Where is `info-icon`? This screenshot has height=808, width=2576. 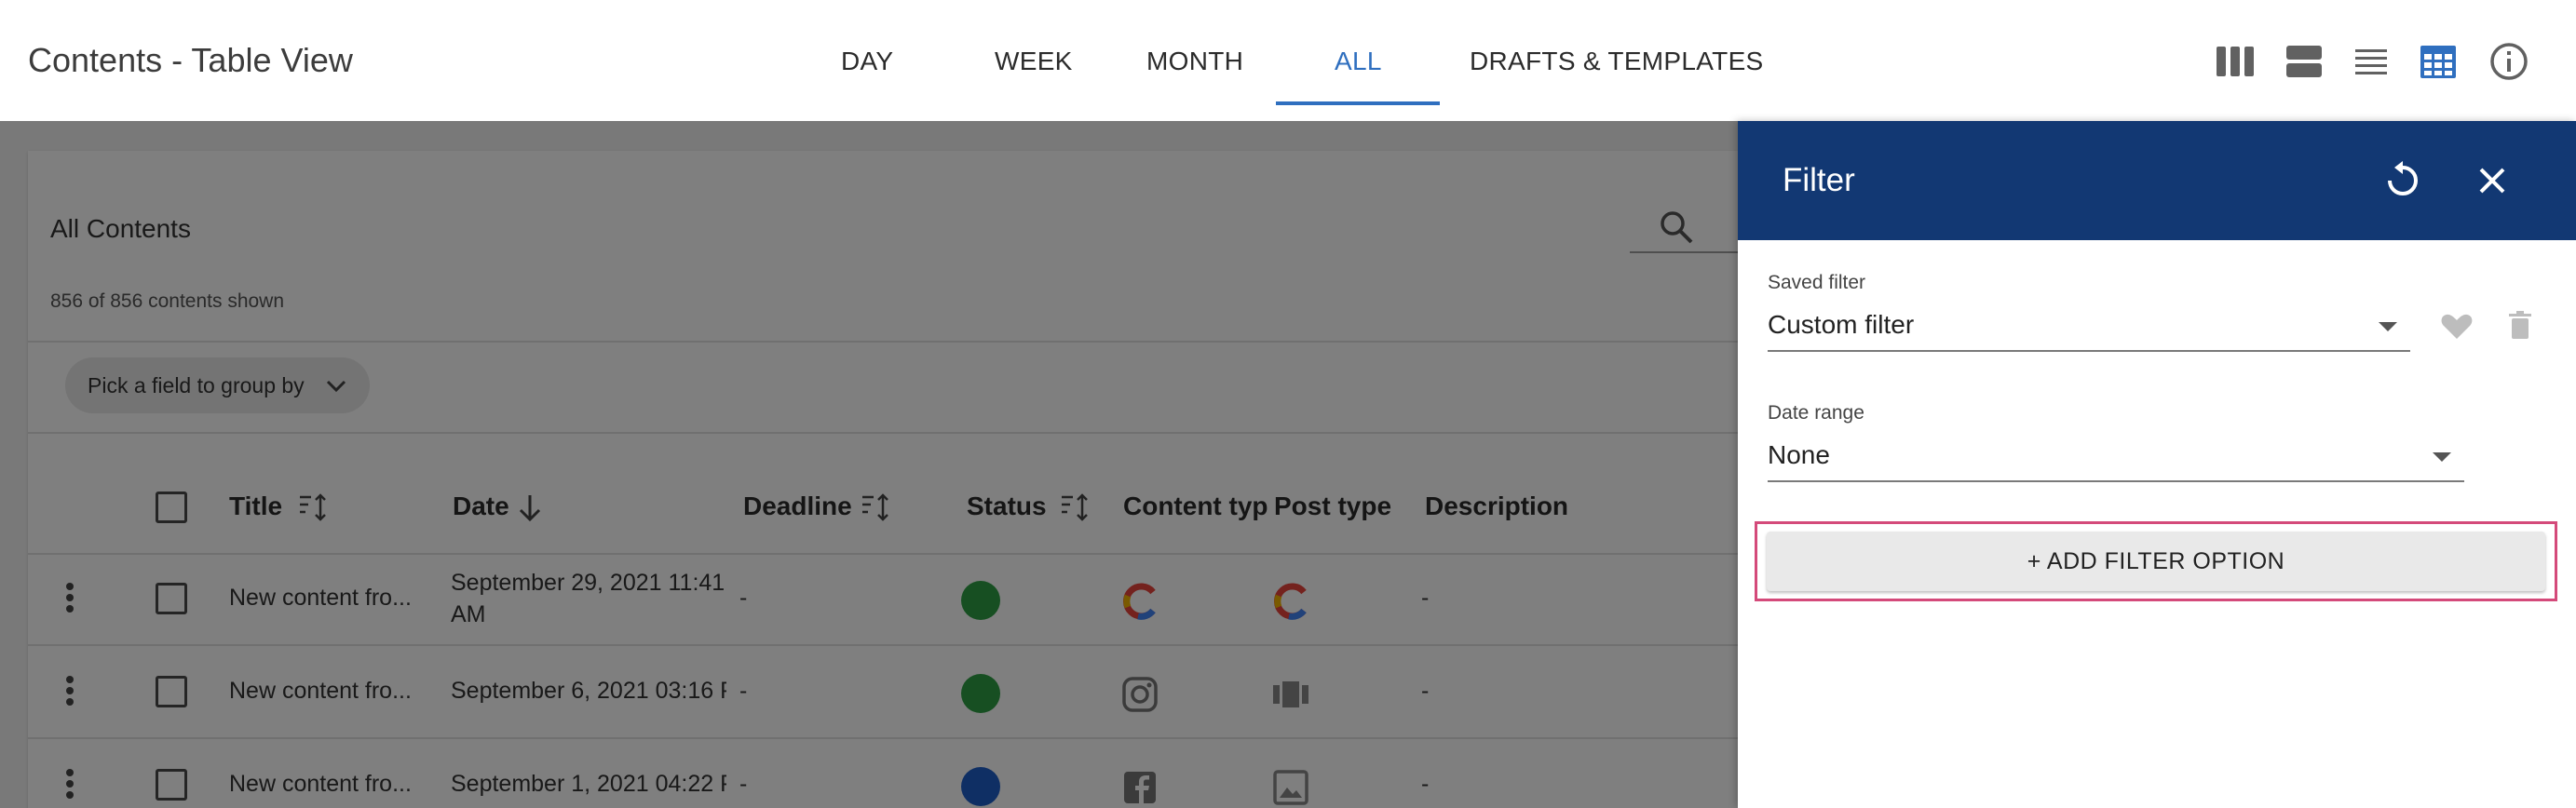
info-icon is located at coordinates (2508, 61).